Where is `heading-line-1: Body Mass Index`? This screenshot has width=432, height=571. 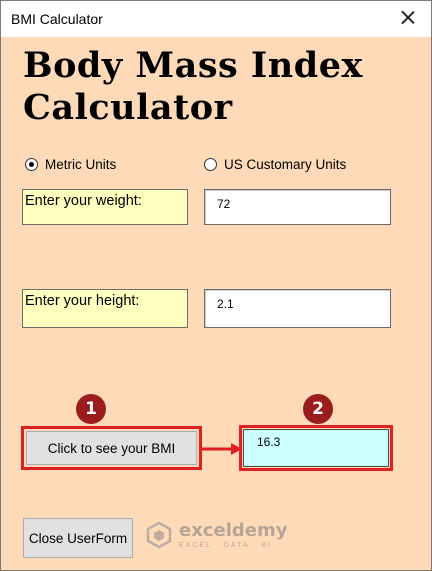 heading-line-1: Body Mass Index is located at coordinates (193, 65).